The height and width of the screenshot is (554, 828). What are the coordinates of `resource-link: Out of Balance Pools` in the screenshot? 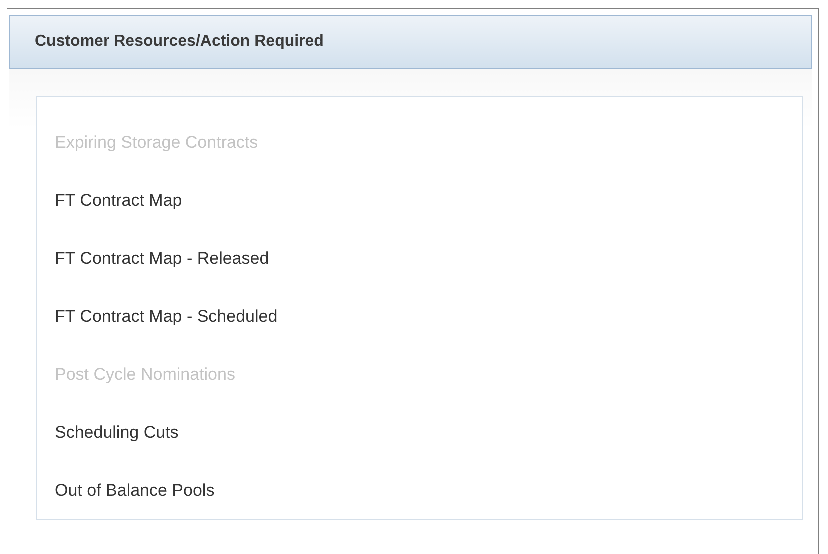 It's located at (135, 491).